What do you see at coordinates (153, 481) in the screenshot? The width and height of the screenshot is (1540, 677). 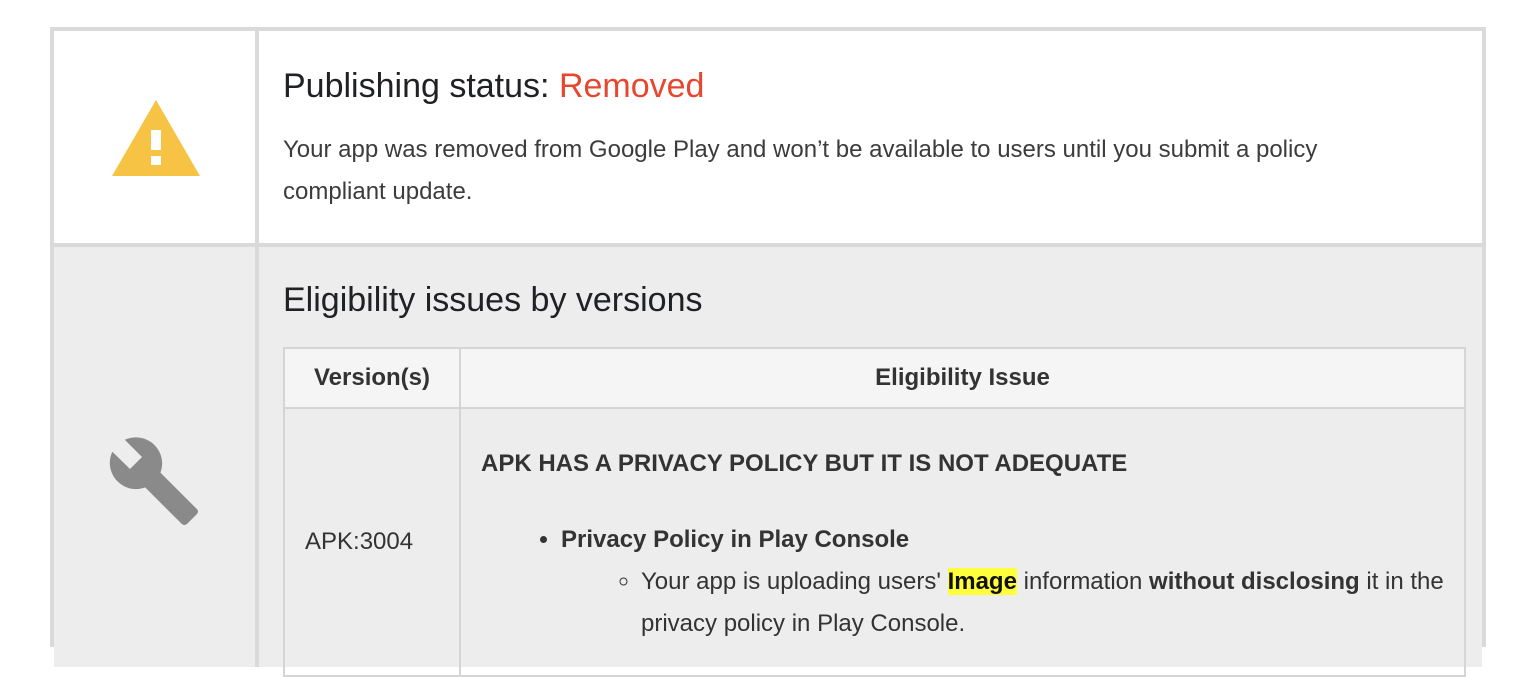 I see `wrench-icon` at bounding box center [153, 481].